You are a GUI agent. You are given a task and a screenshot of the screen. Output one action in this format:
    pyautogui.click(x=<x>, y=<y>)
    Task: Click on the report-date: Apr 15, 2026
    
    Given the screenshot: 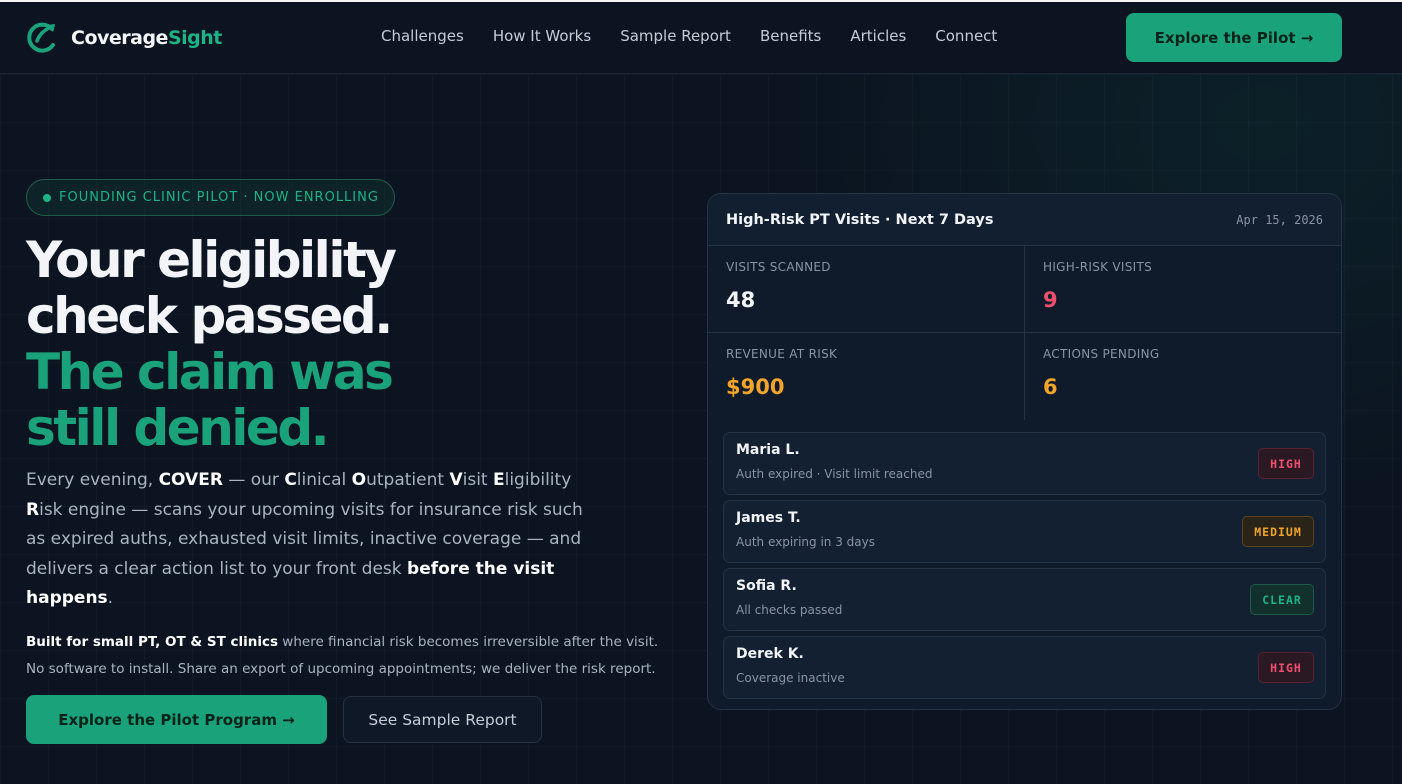 What is the action you would take?
    pyautogui.click(x=1279, y=219)
    